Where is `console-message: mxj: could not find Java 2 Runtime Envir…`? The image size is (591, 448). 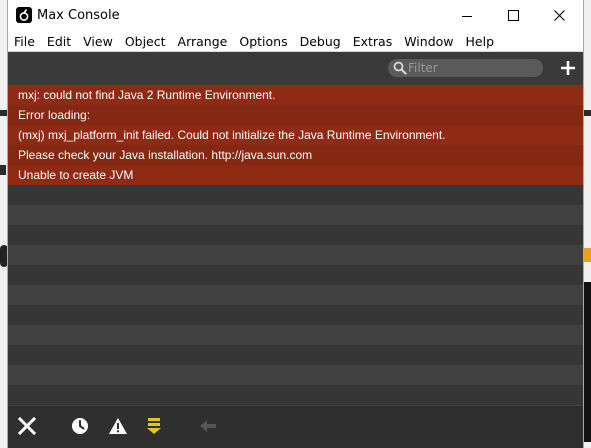
console-message: mxj: could not find Java 2 Runtime Envir… is located at coordinates (295, 95).